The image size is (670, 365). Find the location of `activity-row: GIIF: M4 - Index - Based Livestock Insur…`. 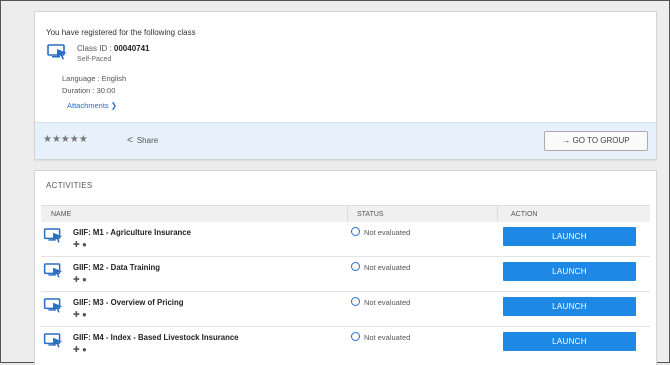

activity-row: GIIF: M4 - Index - Based Livestock Insur… is located at coordinates (345, 344).